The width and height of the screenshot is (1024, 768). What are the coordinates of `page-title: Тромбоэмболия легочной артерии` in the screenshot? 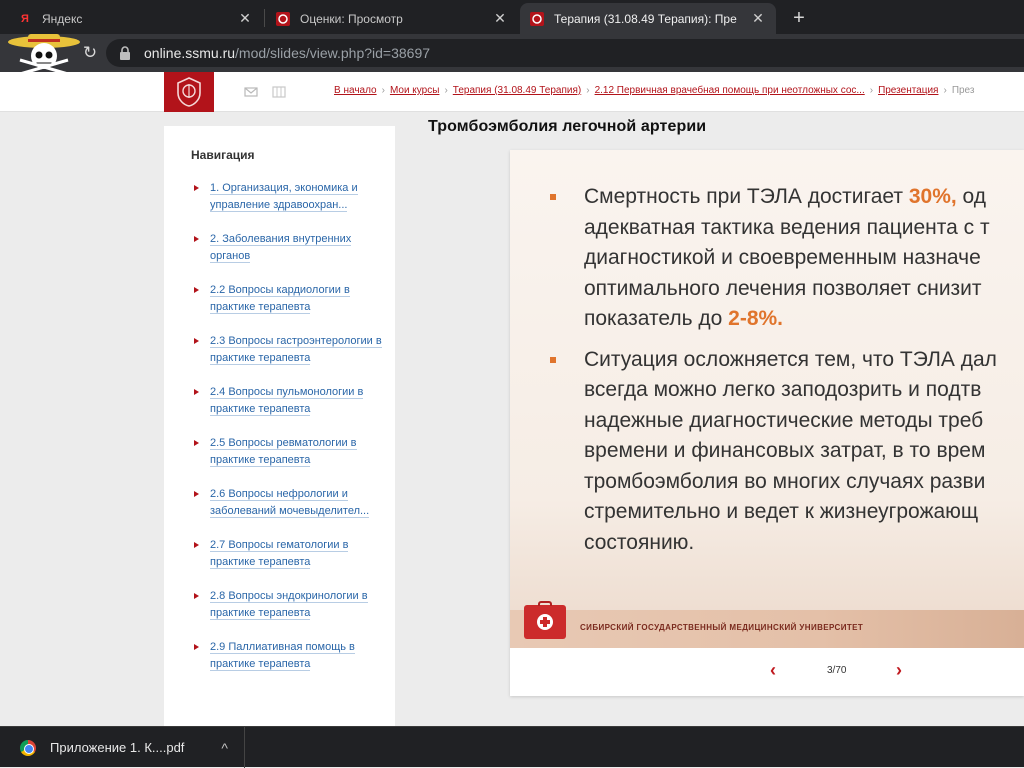 It's located at (567, 126).